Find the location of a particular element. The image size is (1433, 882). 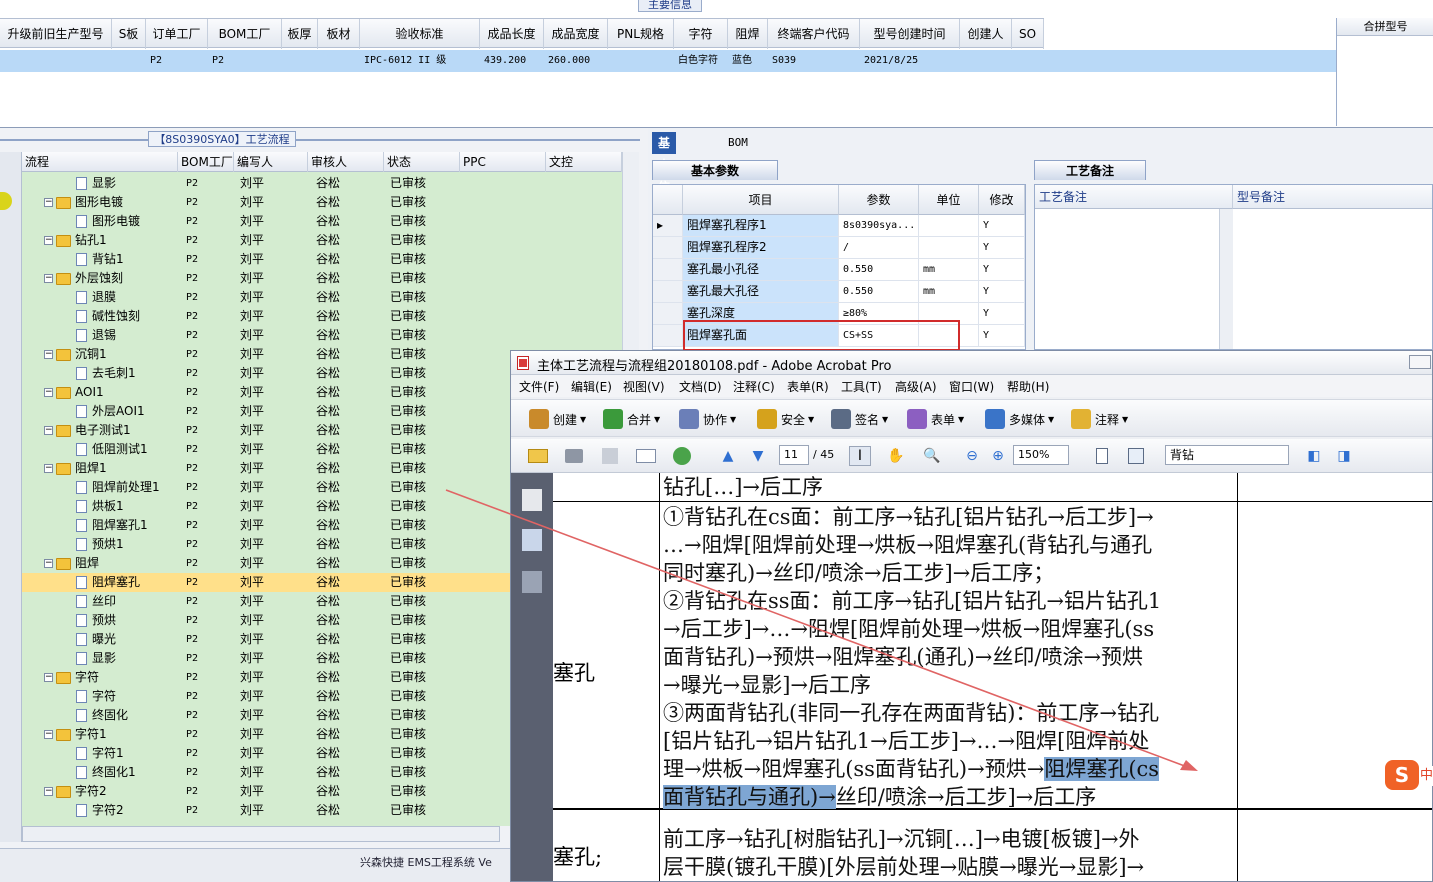

row-selector: ▸ is located at coordinates (668, 225).